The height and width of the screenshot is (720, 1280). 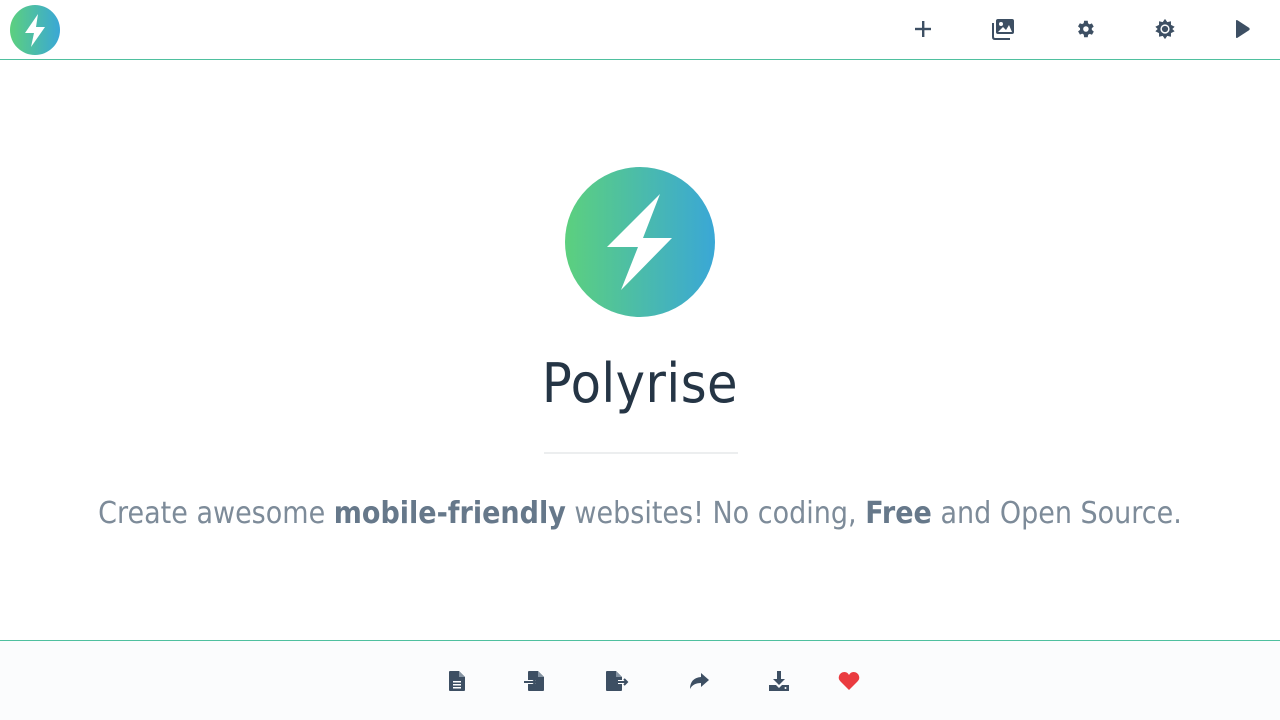 I want to click on app-logo, so click(x=35, y=30).